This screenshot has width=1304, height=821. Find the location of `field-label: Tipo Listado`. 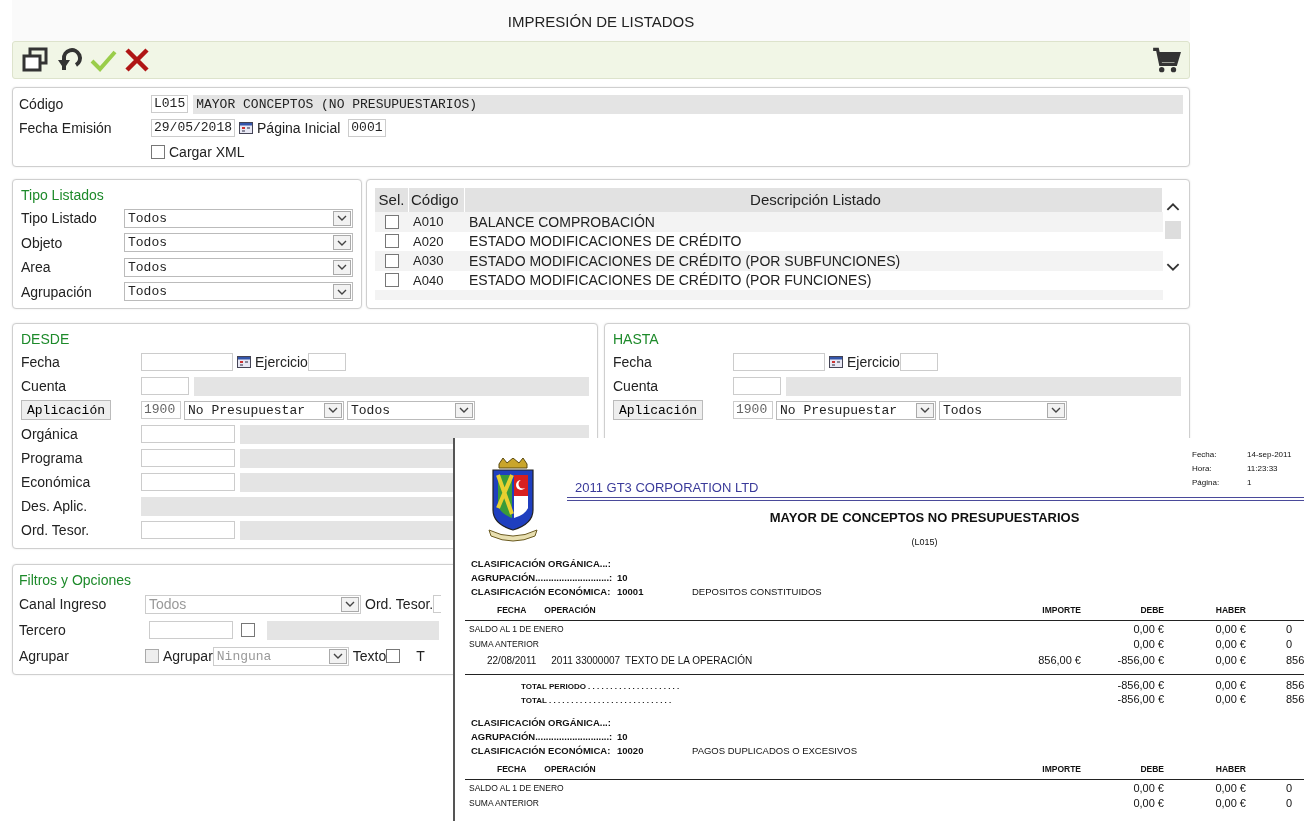

field-label: Tipo Listado is located at coordinates (59, 218).